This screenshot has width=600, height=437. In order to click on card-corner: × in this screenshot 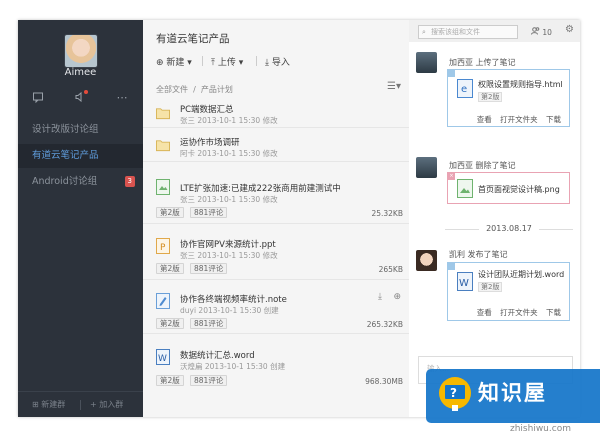, I will do `click(451, 176)`.